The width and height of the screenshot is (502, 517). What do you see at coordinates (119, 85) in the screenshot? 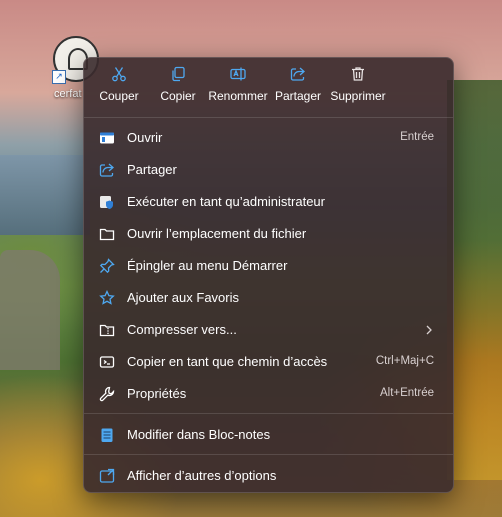
I see `cut-button: Couper` at bounding box center [119, 85].